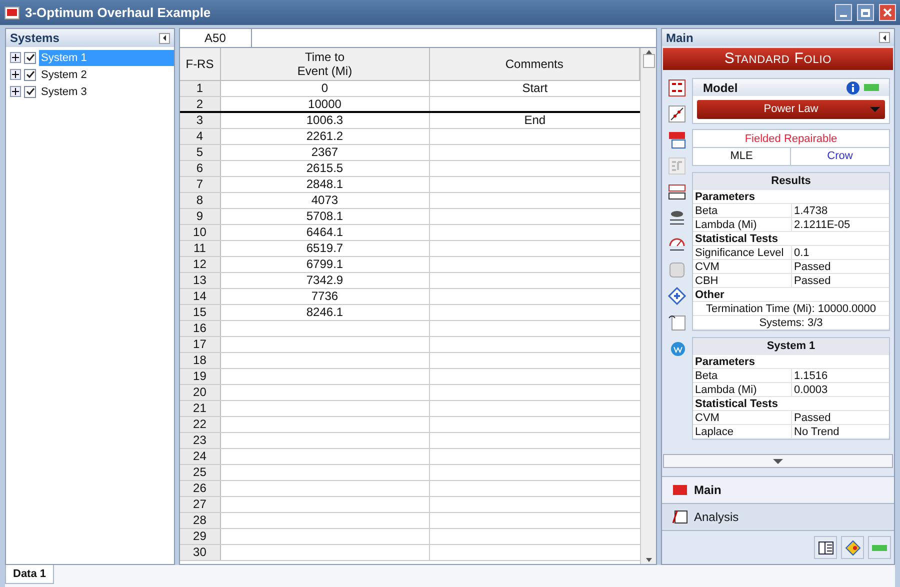 This screenshot has width=900, height=587. I want to click on row-number: 22, so click(200, 424).